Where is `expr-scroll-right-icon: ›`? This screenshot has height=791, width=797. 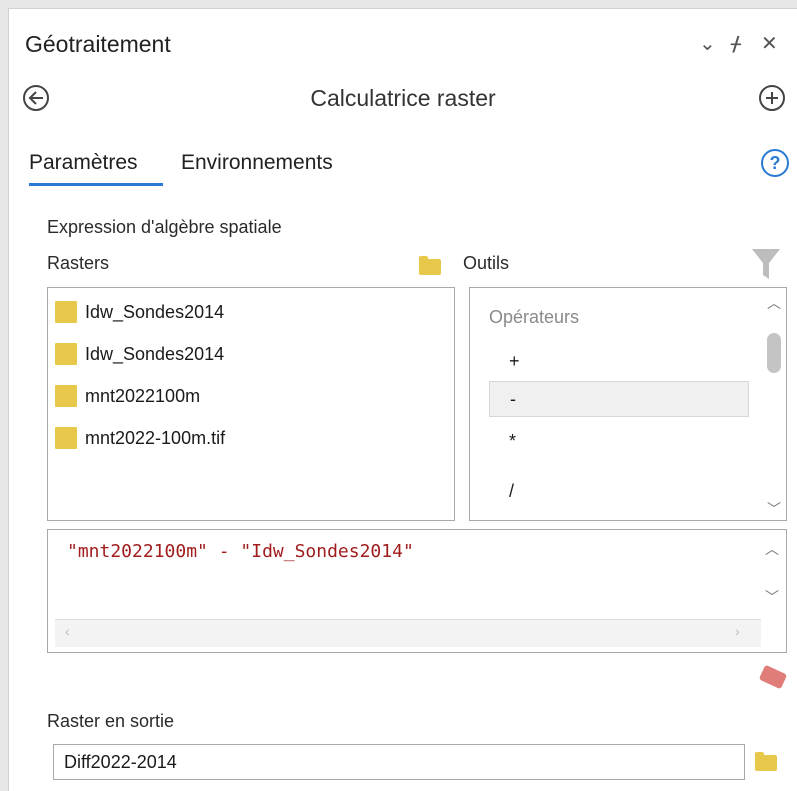
expr-scroll-right-icon: › is located at coordinates (737, 631).